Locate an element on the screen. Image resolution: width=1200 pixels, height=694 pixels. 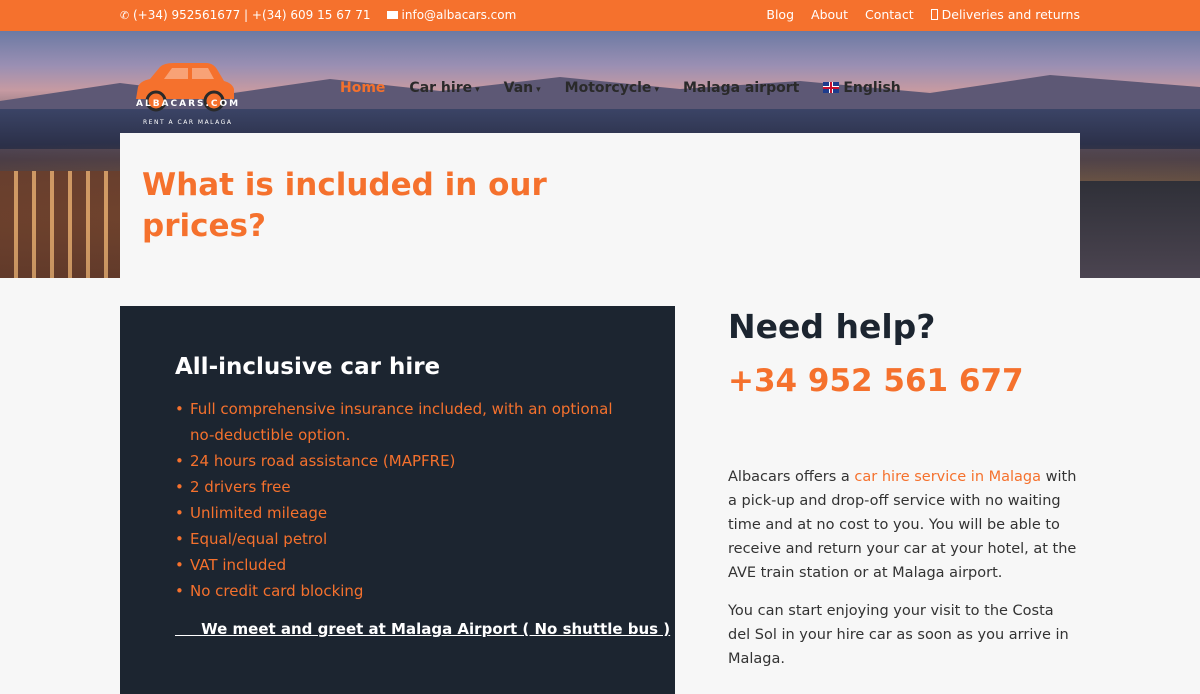
nav-item-van: Van ▾ is located at coordinates (522, 88).